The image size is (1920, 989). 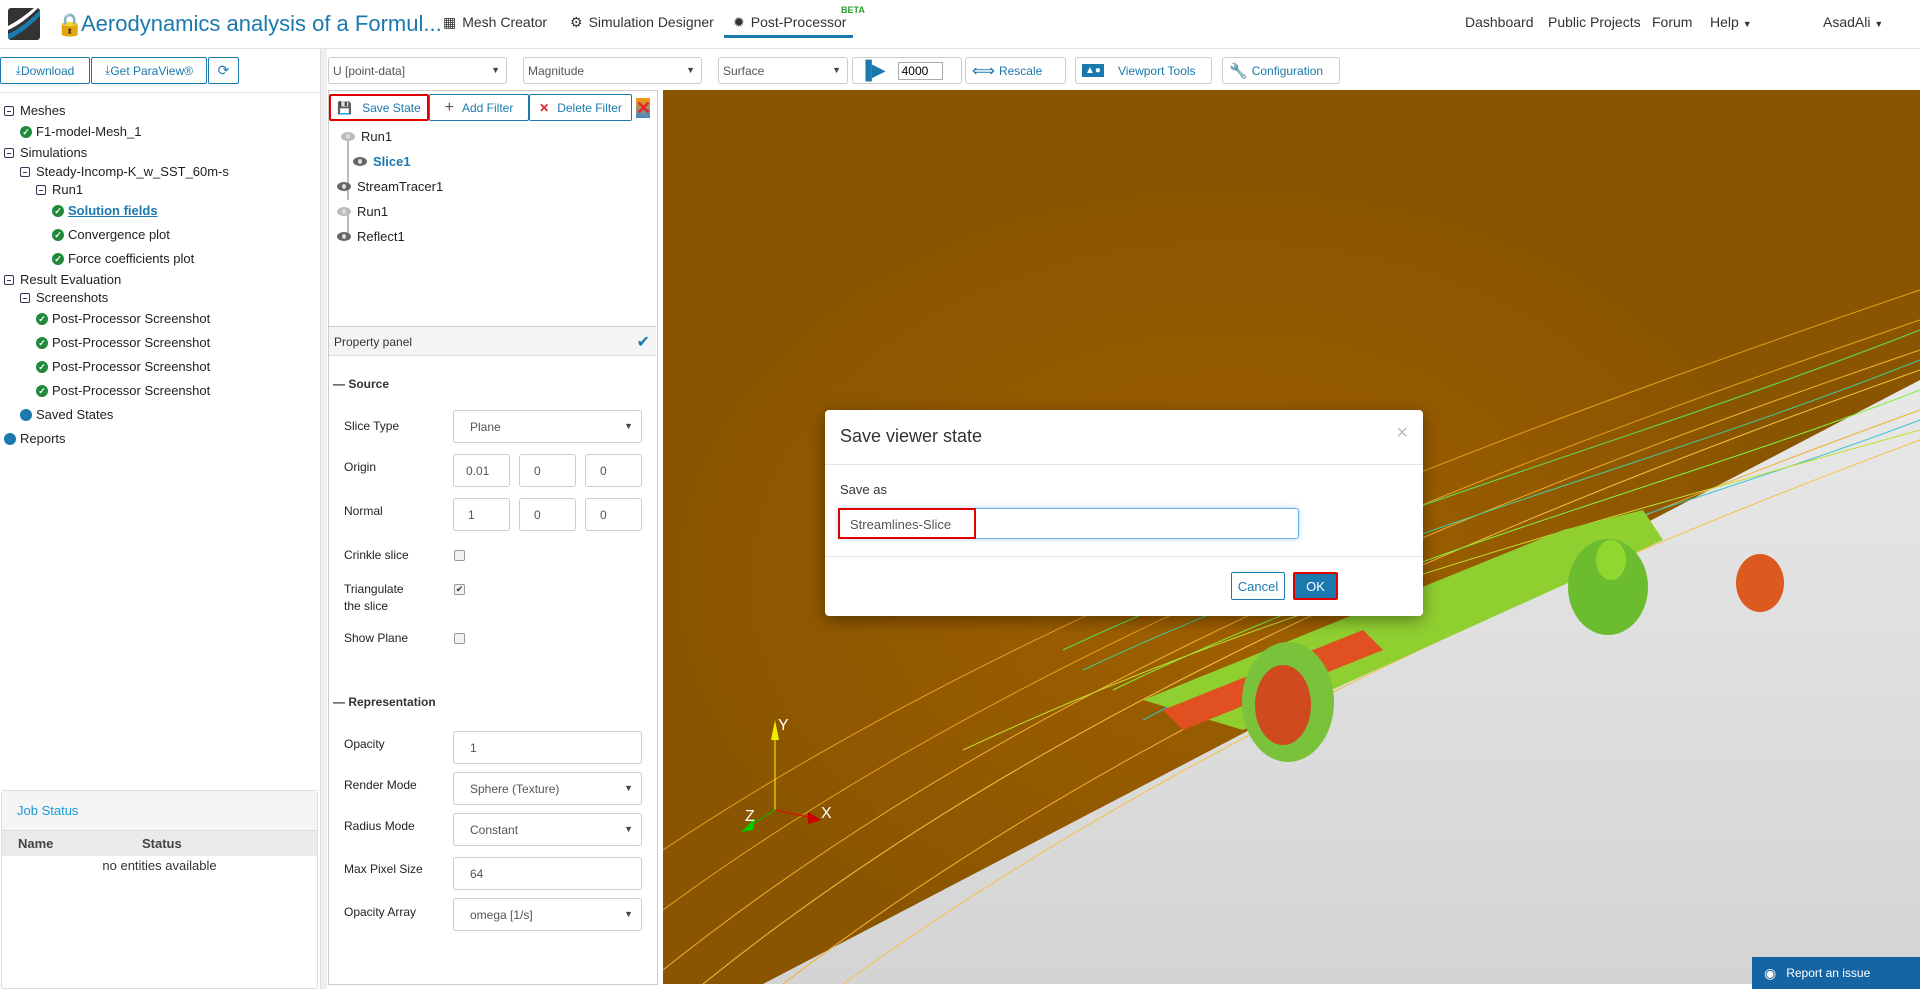 I want to click on origin-x-input: 0.01, so click(x=481, y=470).